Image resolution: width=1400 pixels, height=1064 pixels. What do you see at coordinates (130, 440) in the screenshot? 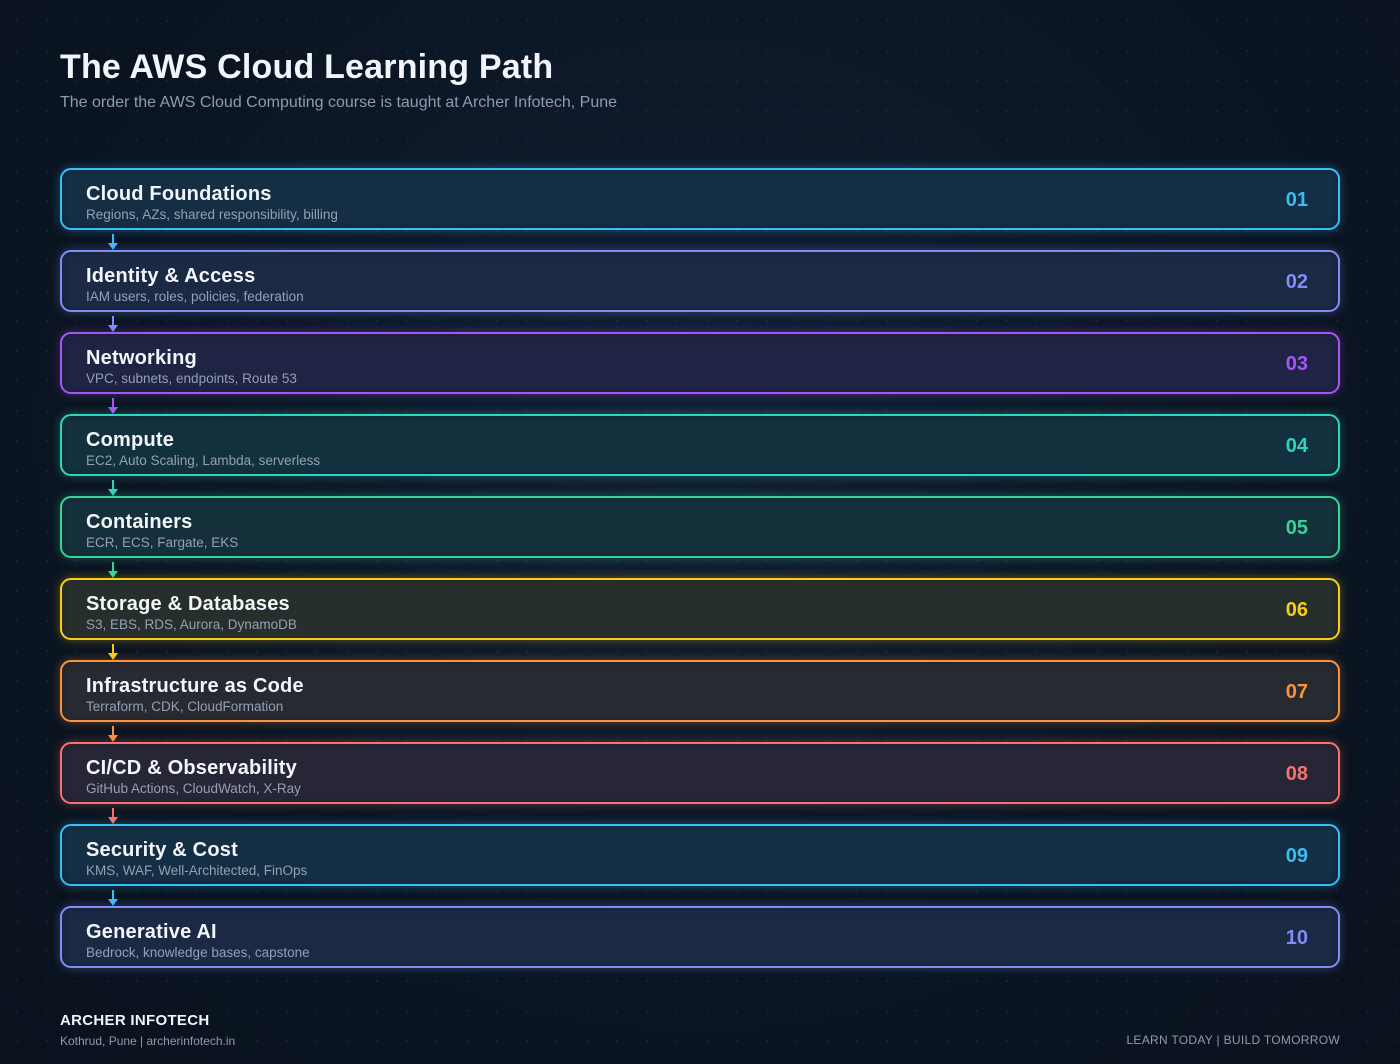
I see `step-title: Compute` at bounding box center [130, 440].